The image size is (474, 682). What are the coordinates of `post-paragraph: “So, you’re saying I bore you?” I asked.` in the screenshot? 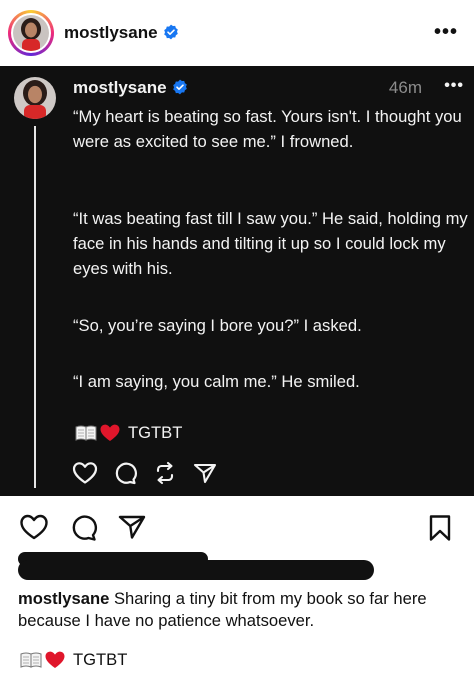 It's located at (217, 325).